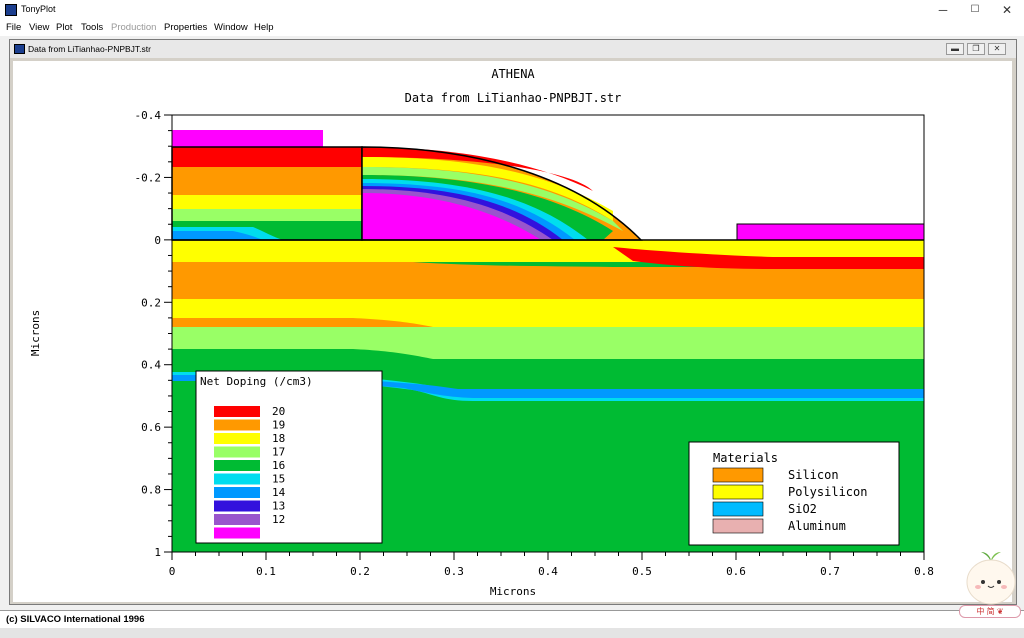 This screenshot has height=638, width=1024. What do you see at coordinates (997, 49) in the screenshot?
I see `subwindow-close-button: ✕` at bounding box center [997, 49].